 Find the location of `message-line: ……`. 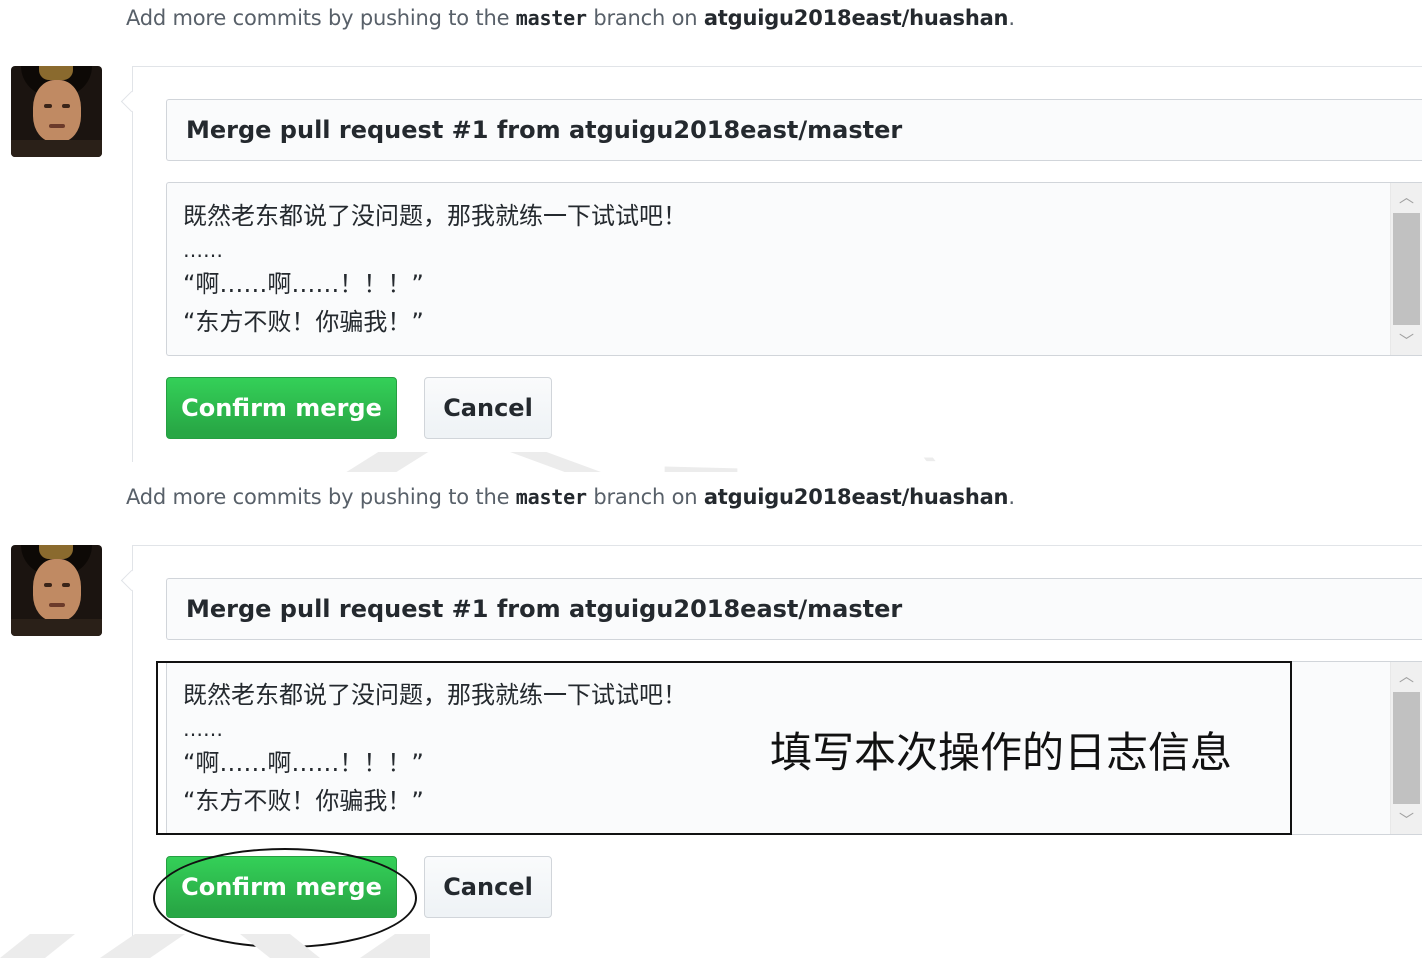

message-line: …… is located at coordinates (203, 250).